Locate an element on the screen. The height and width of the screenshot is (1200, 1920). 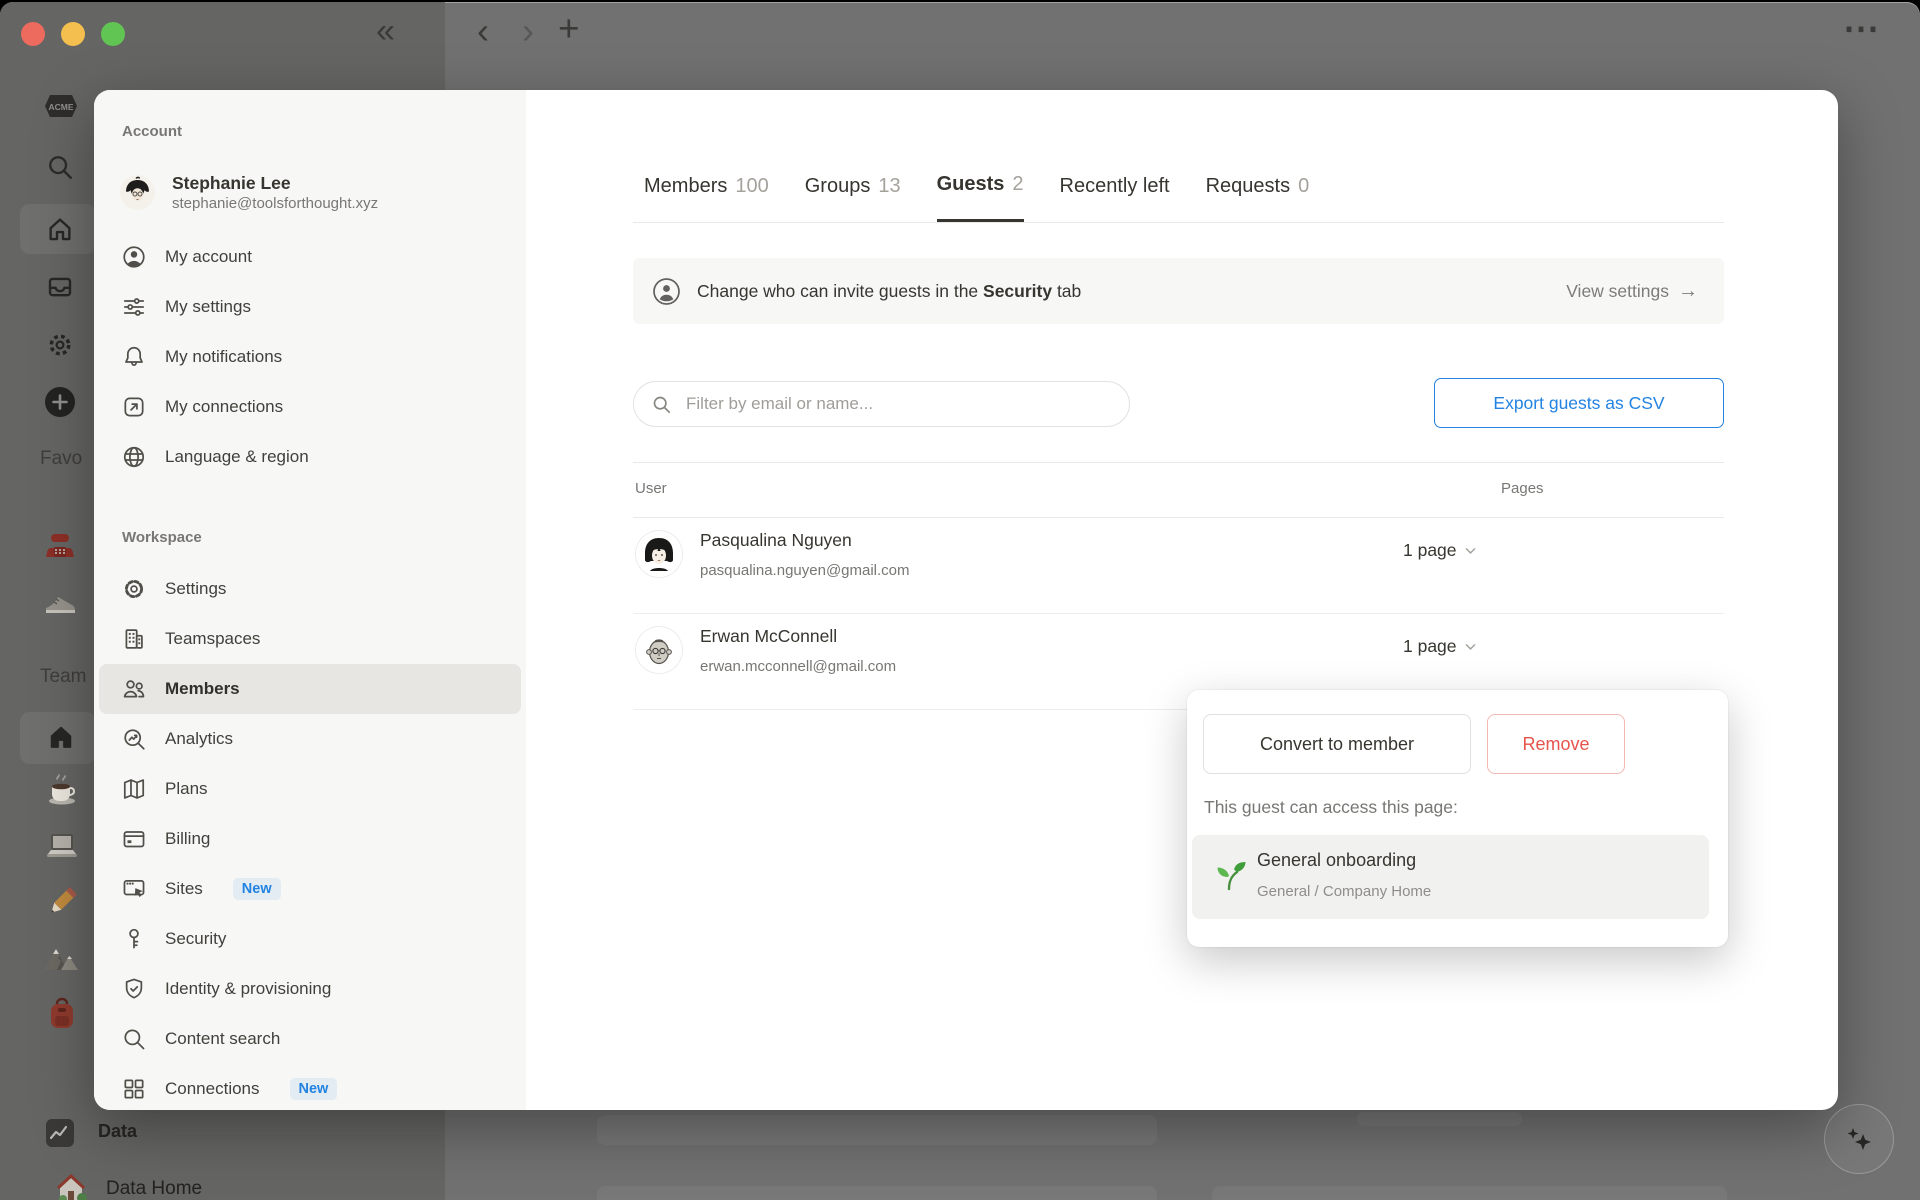
sidebar-item-connections: Connections New is located at coordinates (310, 1087).